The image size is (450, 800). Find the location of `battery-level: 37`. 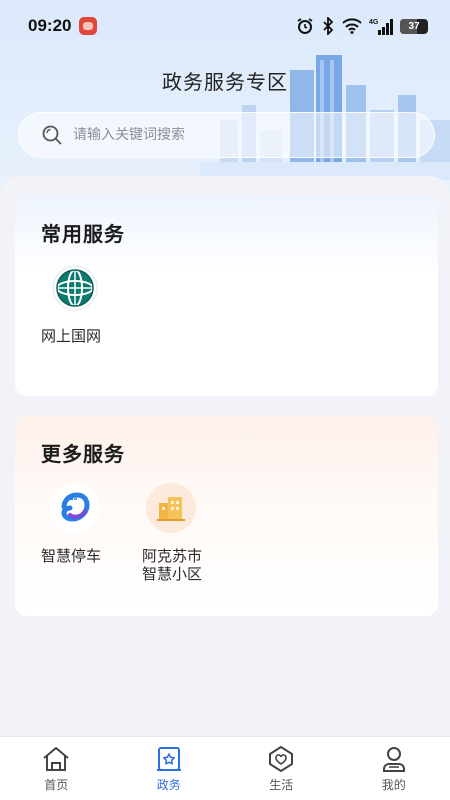

battery-level: 37 is located at coordinates (414, 26).